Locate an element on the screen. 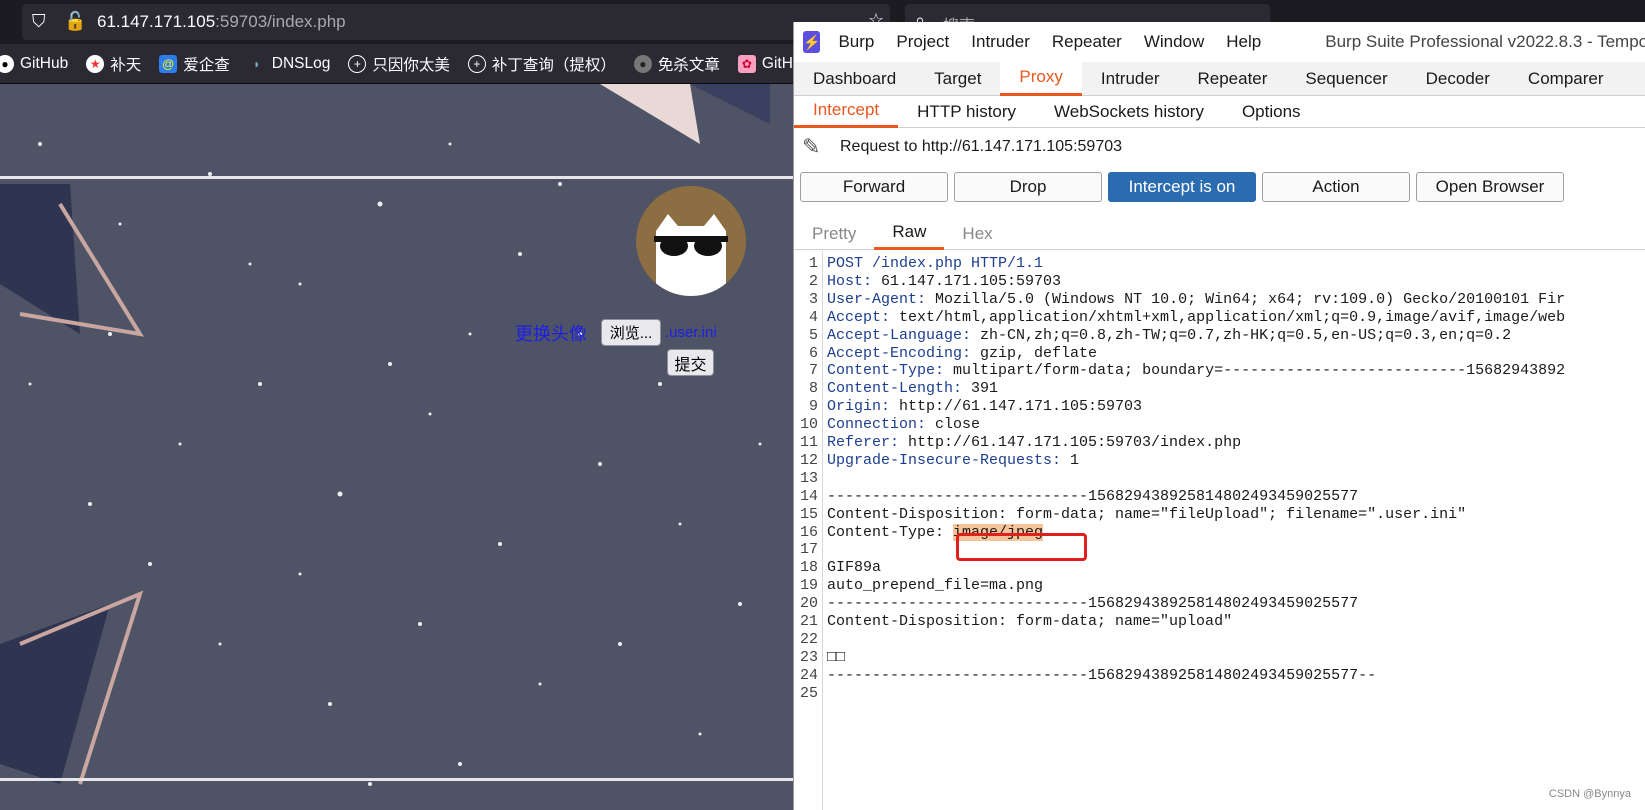 The width and height of the screenshot is (1645, 810). line-number: 24 is located at coordinates (808, 675).